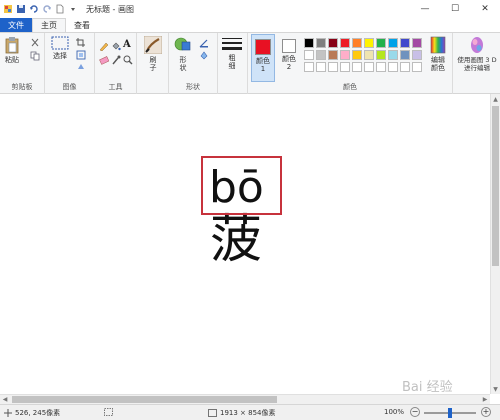 Image resolution: width=500 pixels, height=420 pixels. Describe the element at coordinates (81, 43) in the screenshot. I see `crop-icon` at that location.